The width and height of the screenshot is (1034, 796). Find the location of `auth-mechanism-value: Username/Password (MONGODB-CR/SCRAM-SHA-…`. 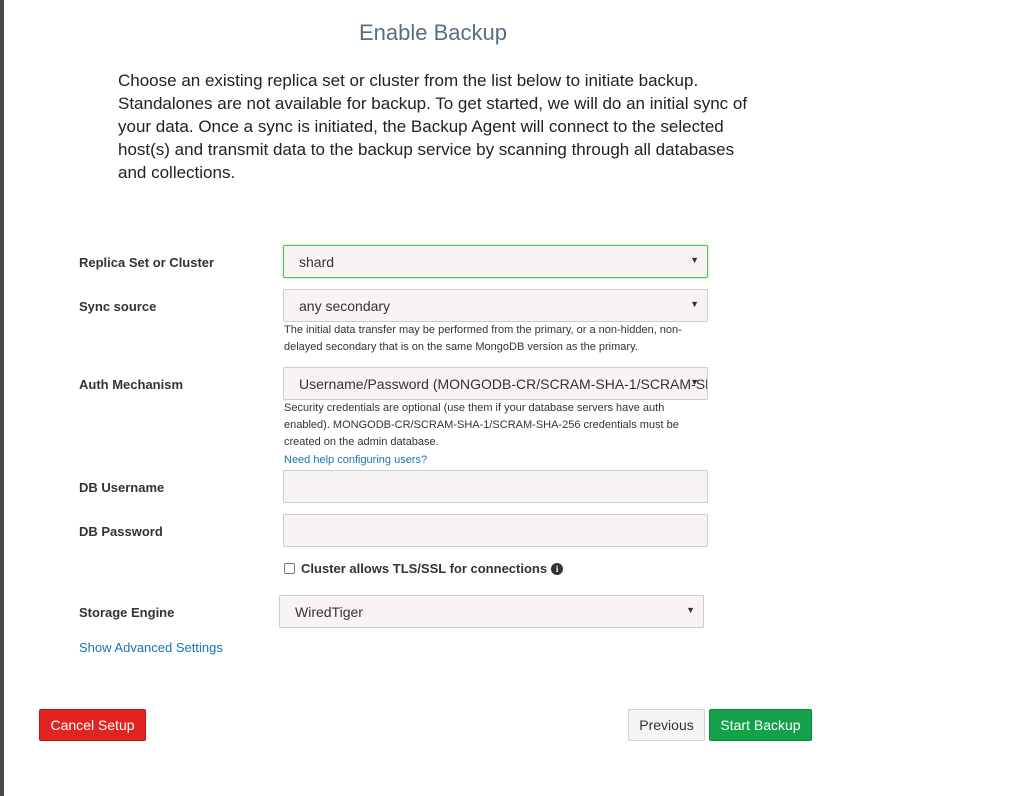

auth-mechanism-value: Username/Password (MONGODB-CR/SCRAM-SHA-… is located at coordinates (503, 383).